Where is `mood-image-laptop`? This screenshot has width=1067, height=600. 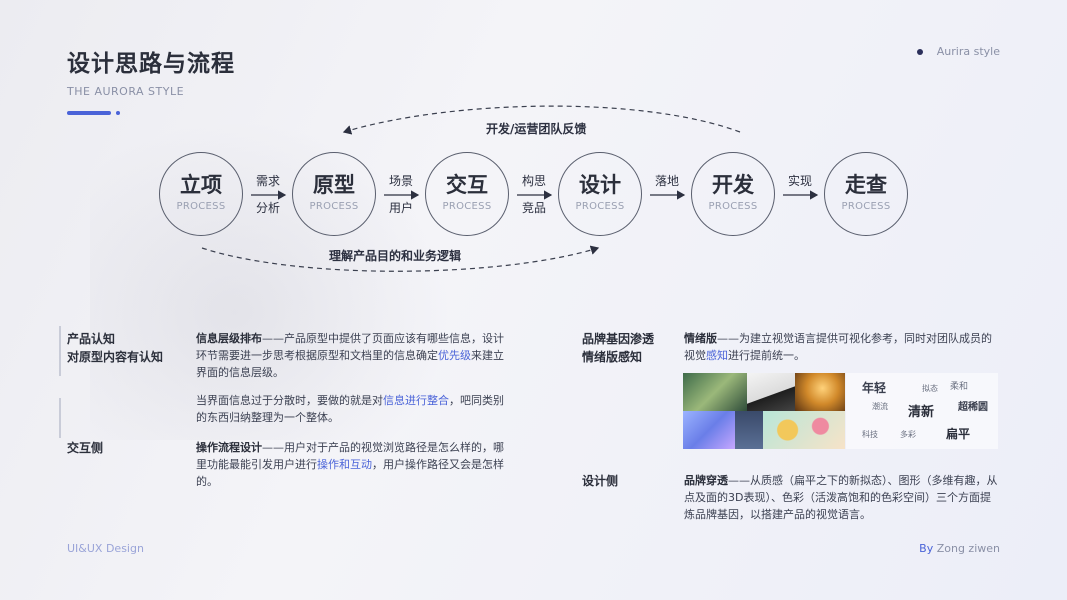 mood-image-laptop is located at coordinates (771, 392).